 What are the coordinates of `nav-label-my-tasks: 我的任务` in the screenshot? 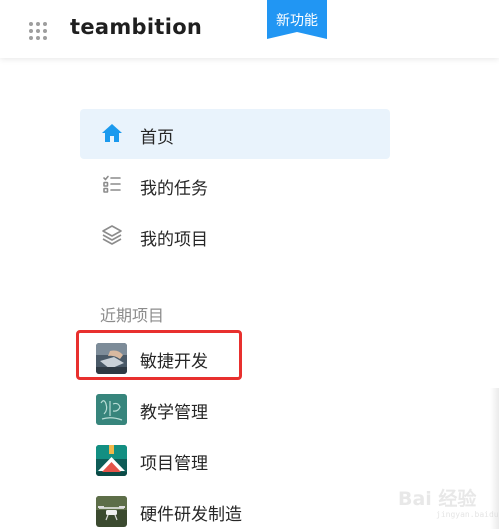 It's located at (174, 189).